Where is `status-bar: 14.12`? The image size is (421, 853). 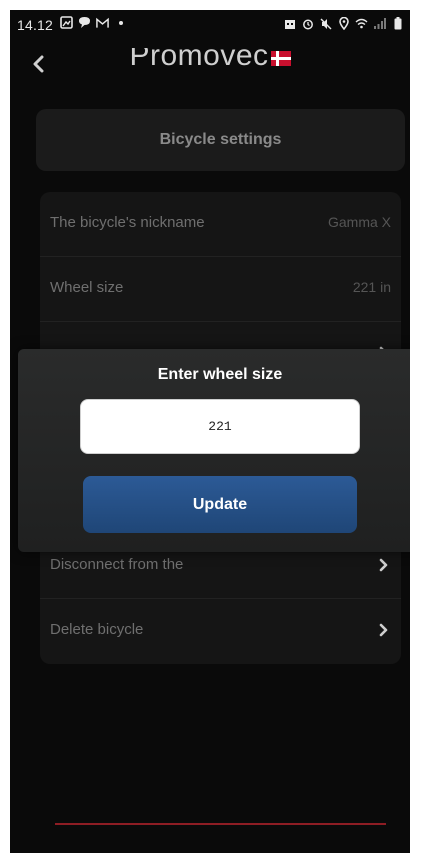
status-bar: 14.12 is located at coordinates (210, 25).